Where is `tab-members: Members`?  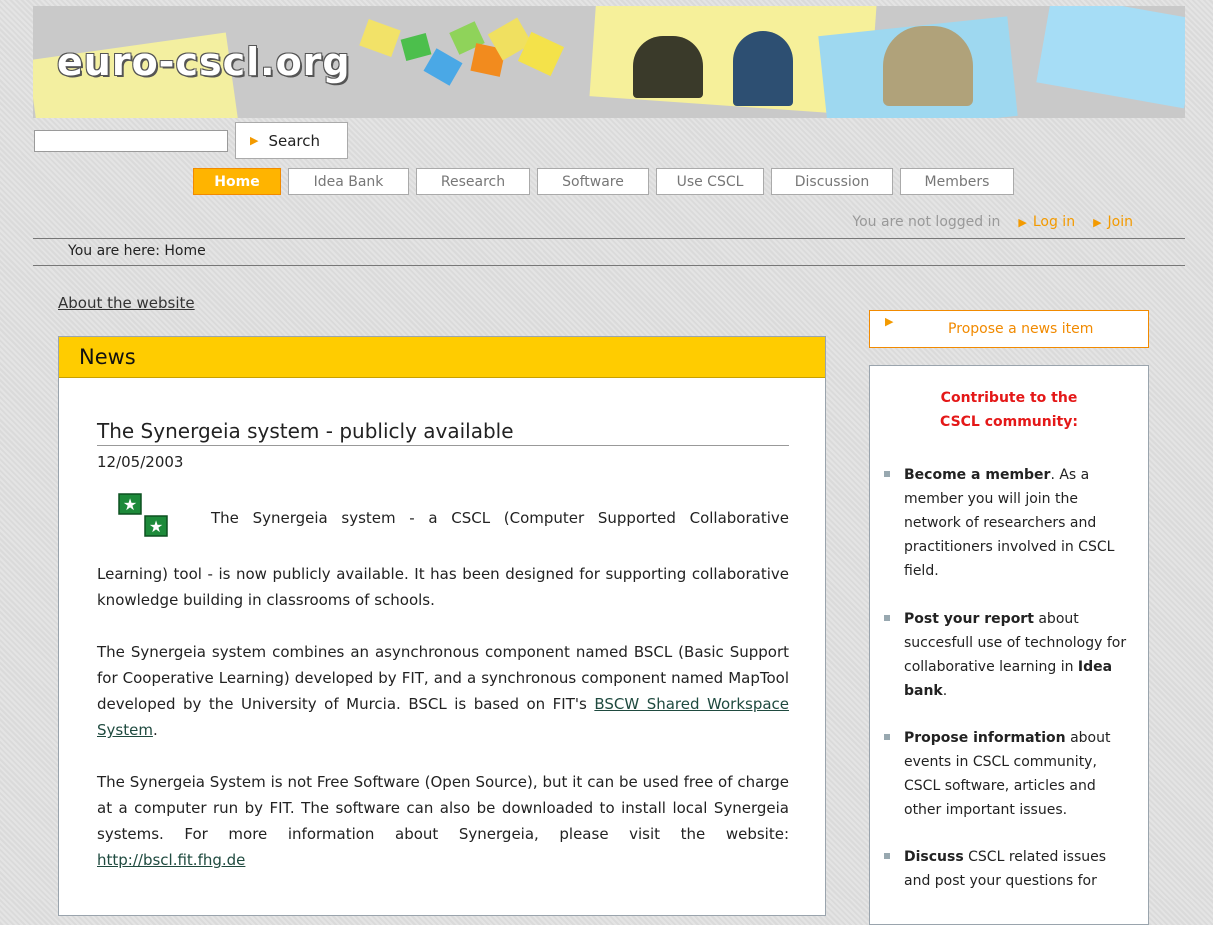 tab-members: Members is located at coordinates (957, 181).